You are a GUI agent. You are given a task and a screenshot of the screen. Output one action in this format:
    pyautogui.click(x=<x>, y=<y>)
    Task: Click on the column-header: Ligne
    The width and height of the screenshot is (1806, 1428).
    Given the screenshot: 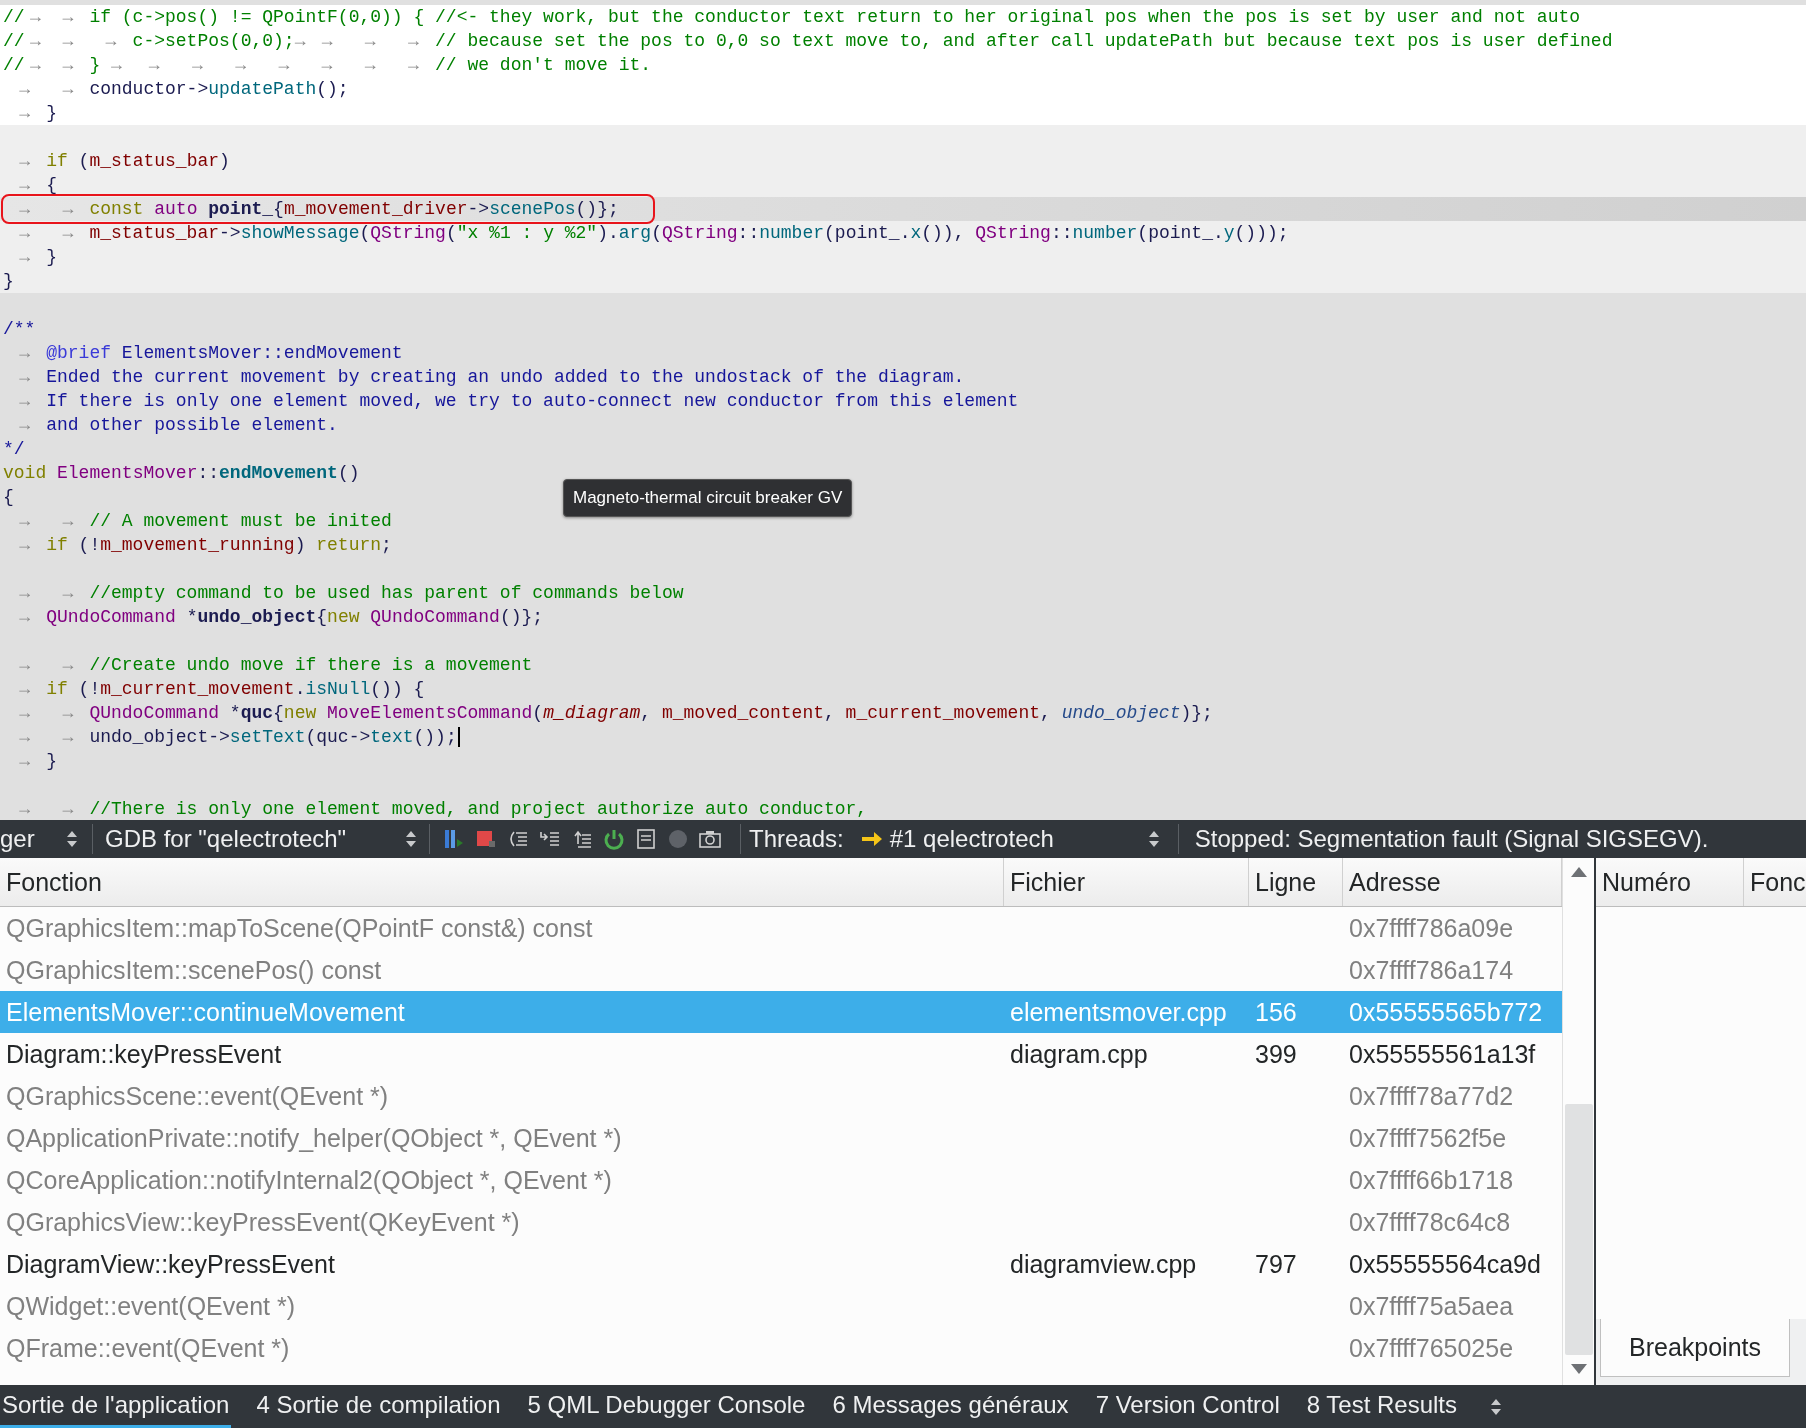 What is the action you would take?
    pyautogui.click(x=1296, y=882)
    